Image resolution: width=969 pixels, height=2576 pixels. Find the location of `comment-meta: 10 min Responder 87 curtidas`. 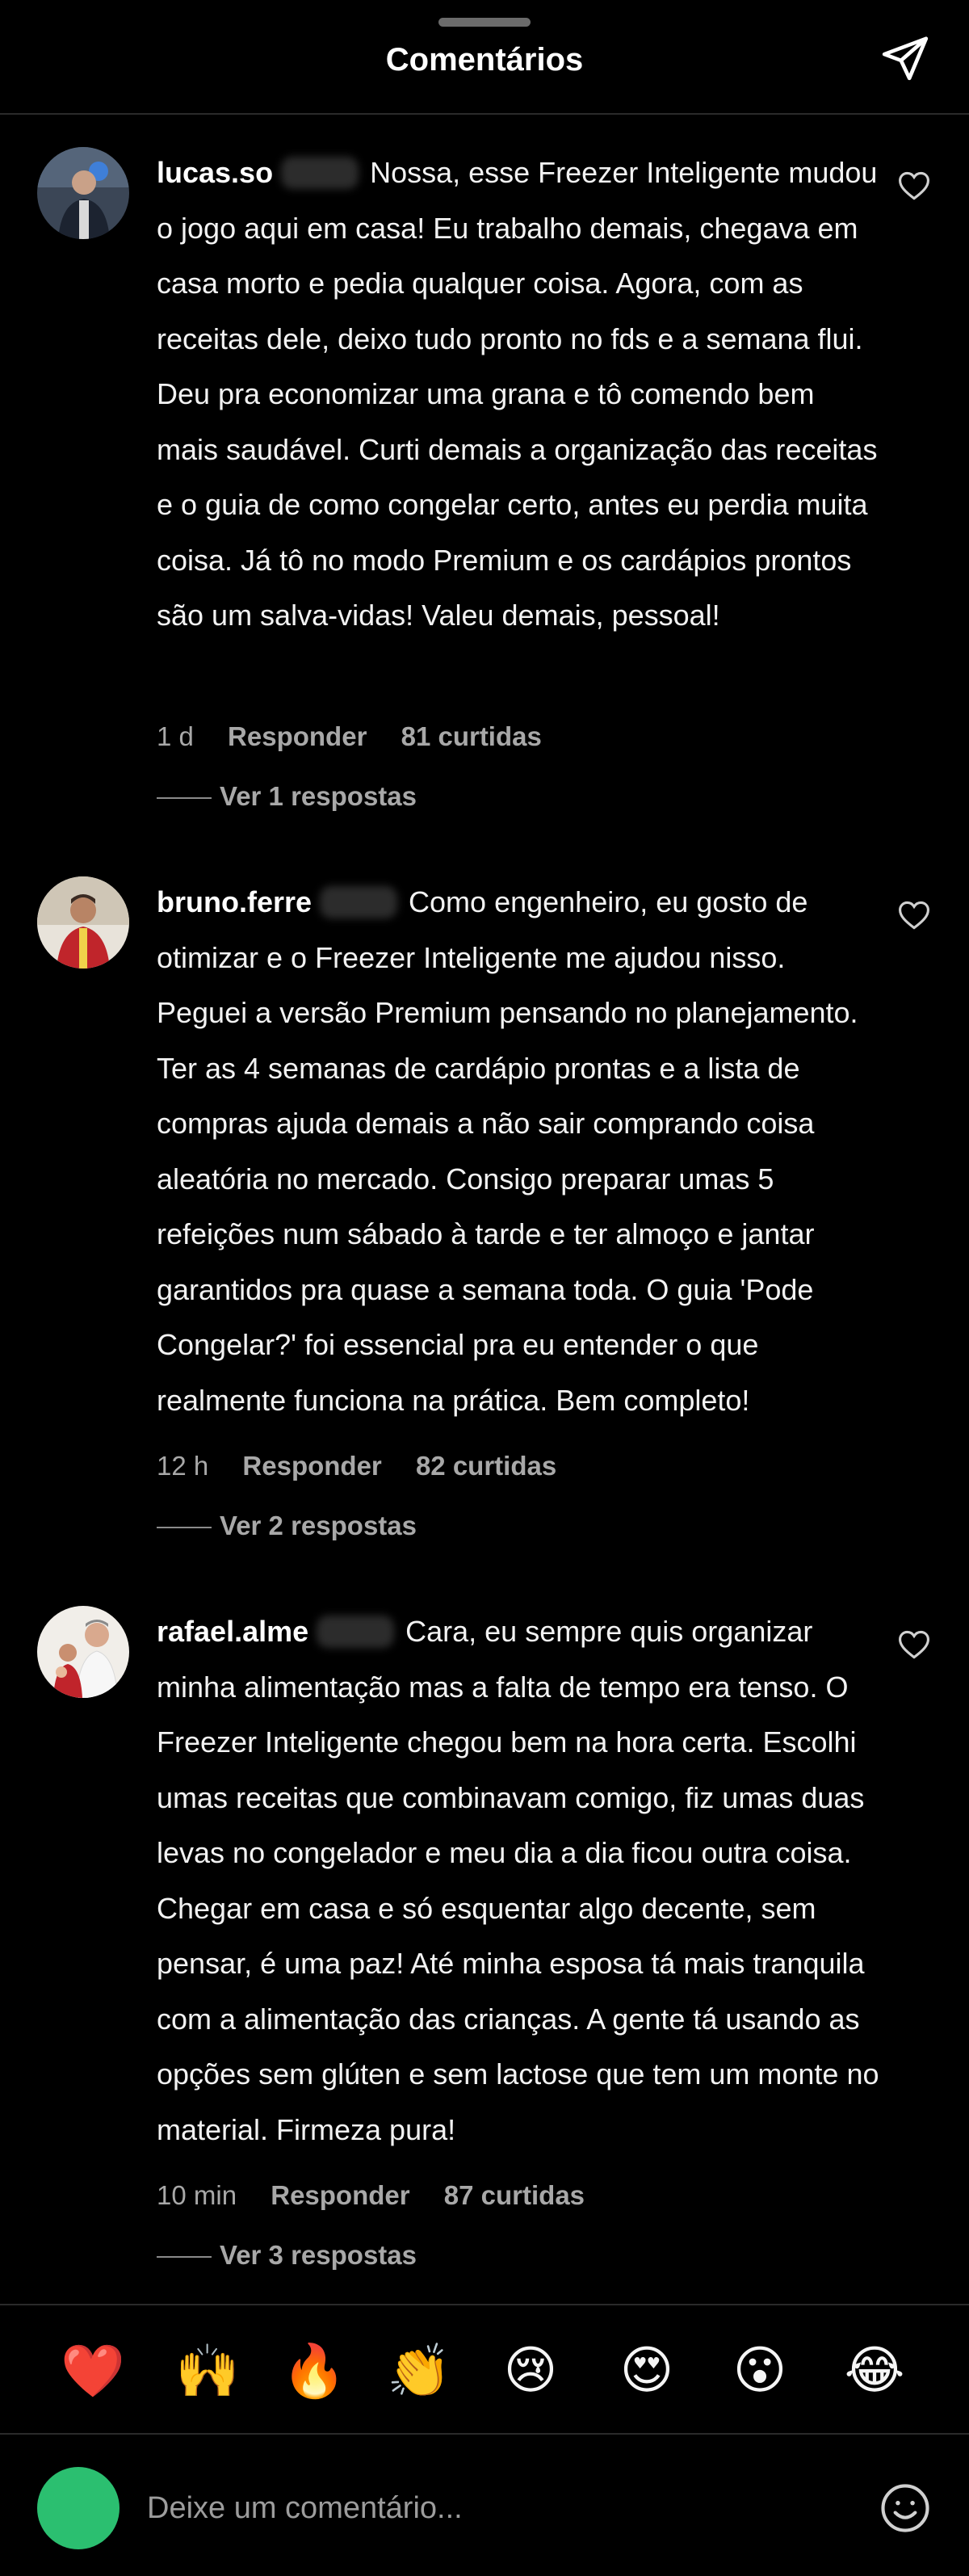

comment-meta: 10 min Responder 87 curtidas is located at coordinates (384, 2196).